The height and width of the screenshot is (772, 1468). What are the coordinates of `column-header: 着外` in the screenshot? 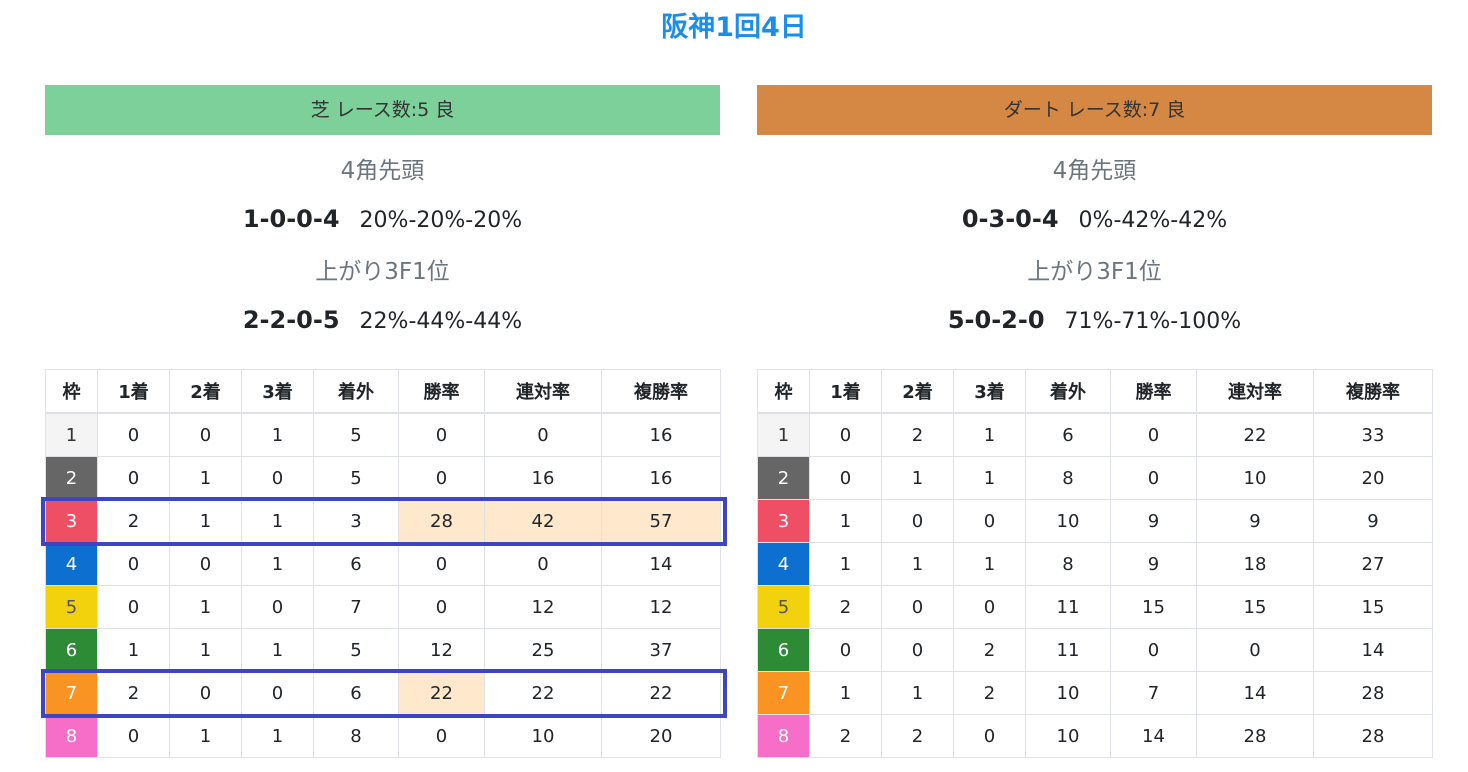 It's located at (1068, 391).